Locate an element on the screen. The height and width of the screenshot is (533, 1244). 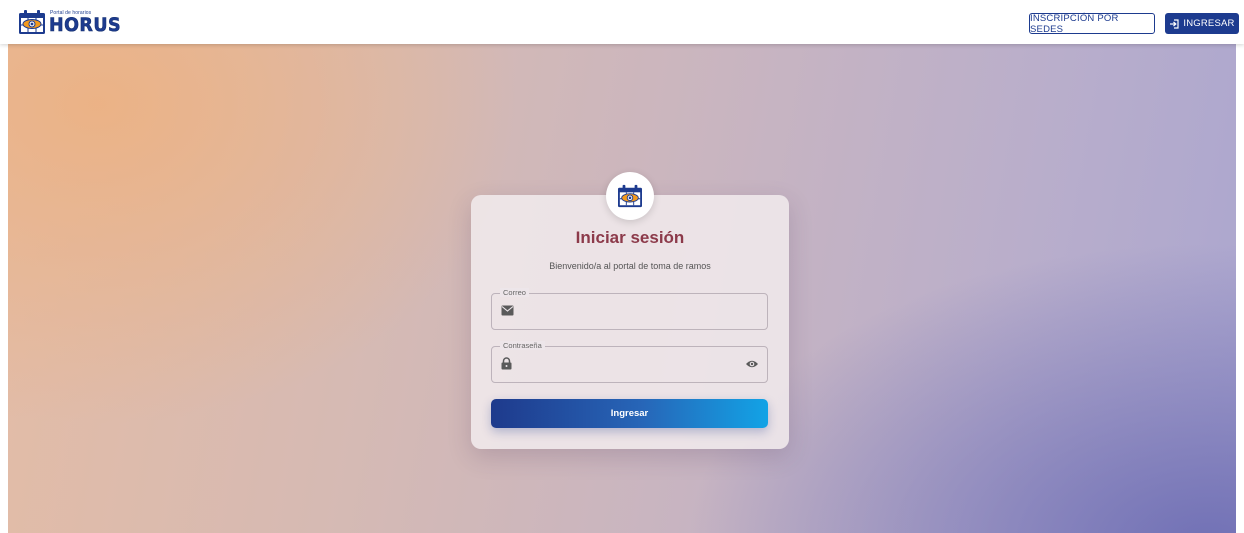
header-ingresar-button: INGRESAR is located at coordinates (1202, 23).